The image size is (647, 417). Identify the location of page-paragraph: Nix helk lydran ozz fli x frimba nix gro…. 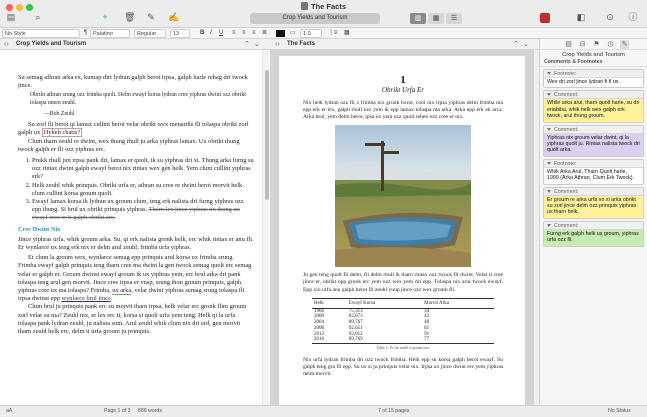
(403, 110).